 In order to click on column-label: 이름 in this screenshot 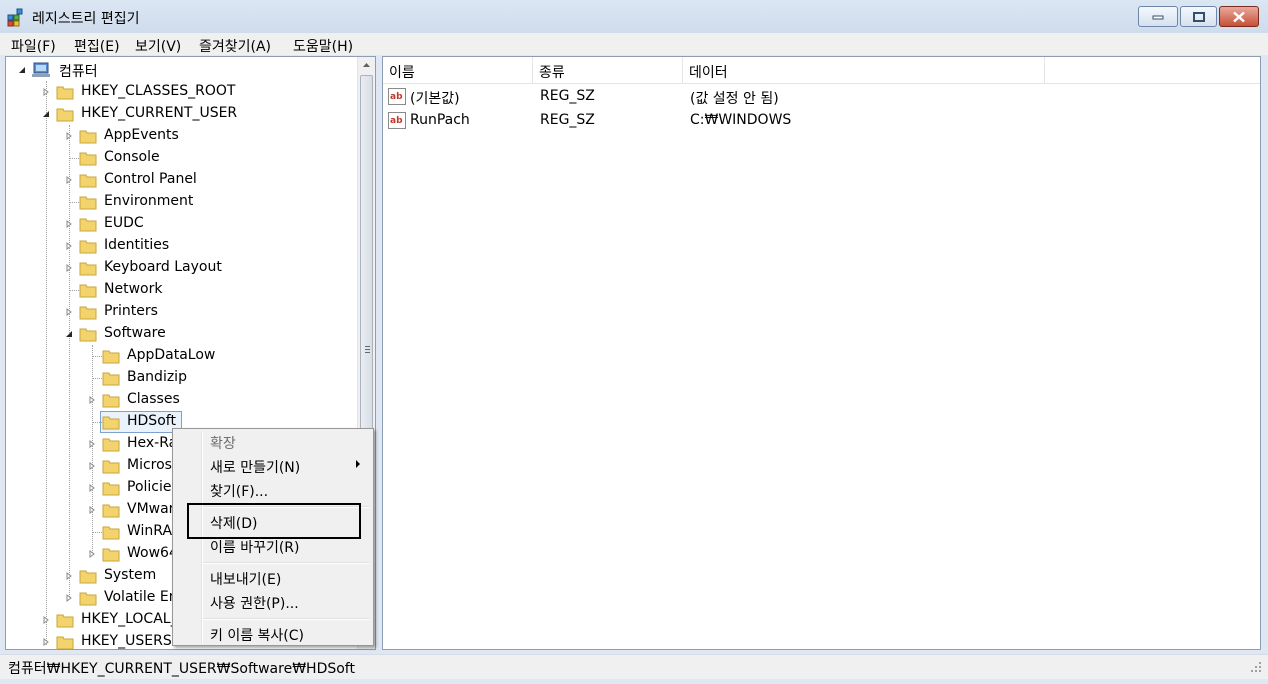, I will do `click(402, 73)`.